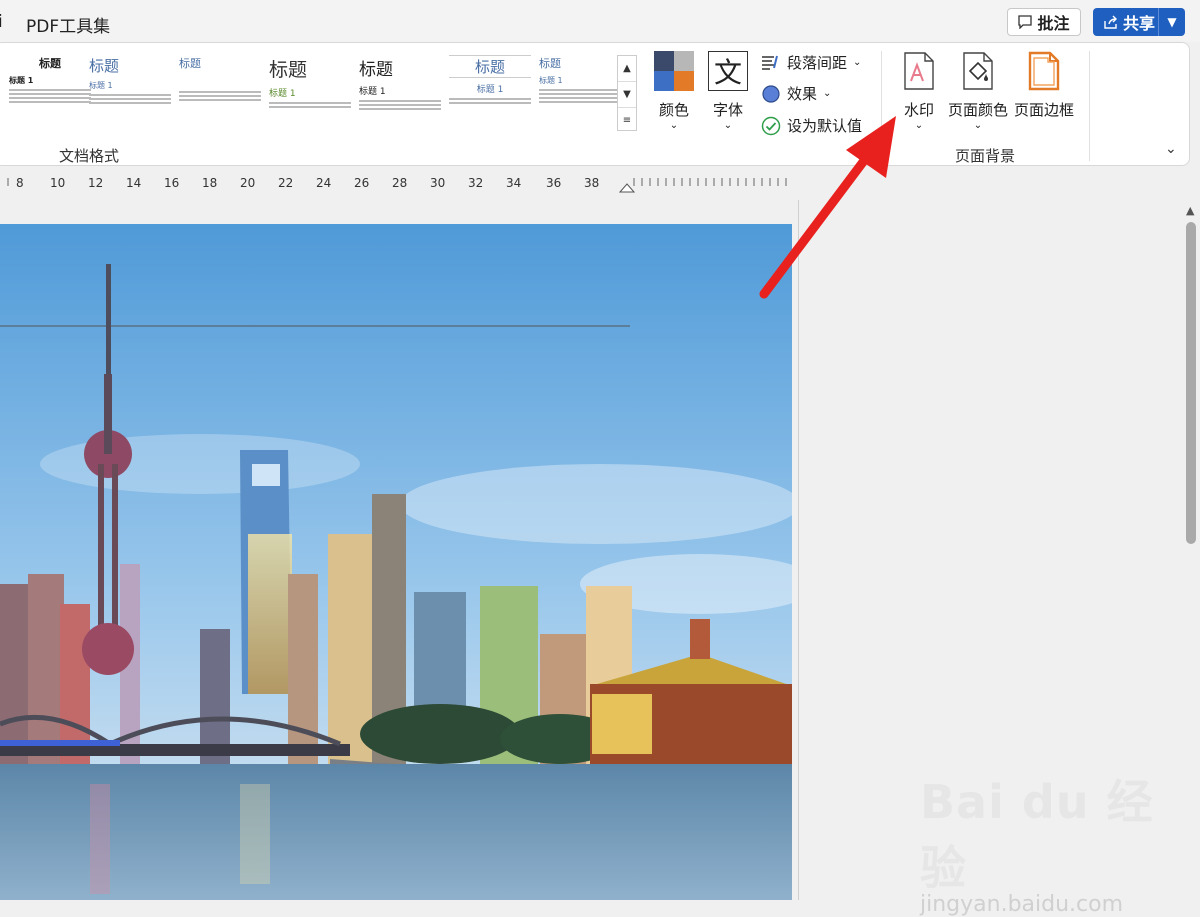  I want to click on baidu-jingyan-watermark: Bai du 经验 jingyan.baidu.com, so click(1040, 841).